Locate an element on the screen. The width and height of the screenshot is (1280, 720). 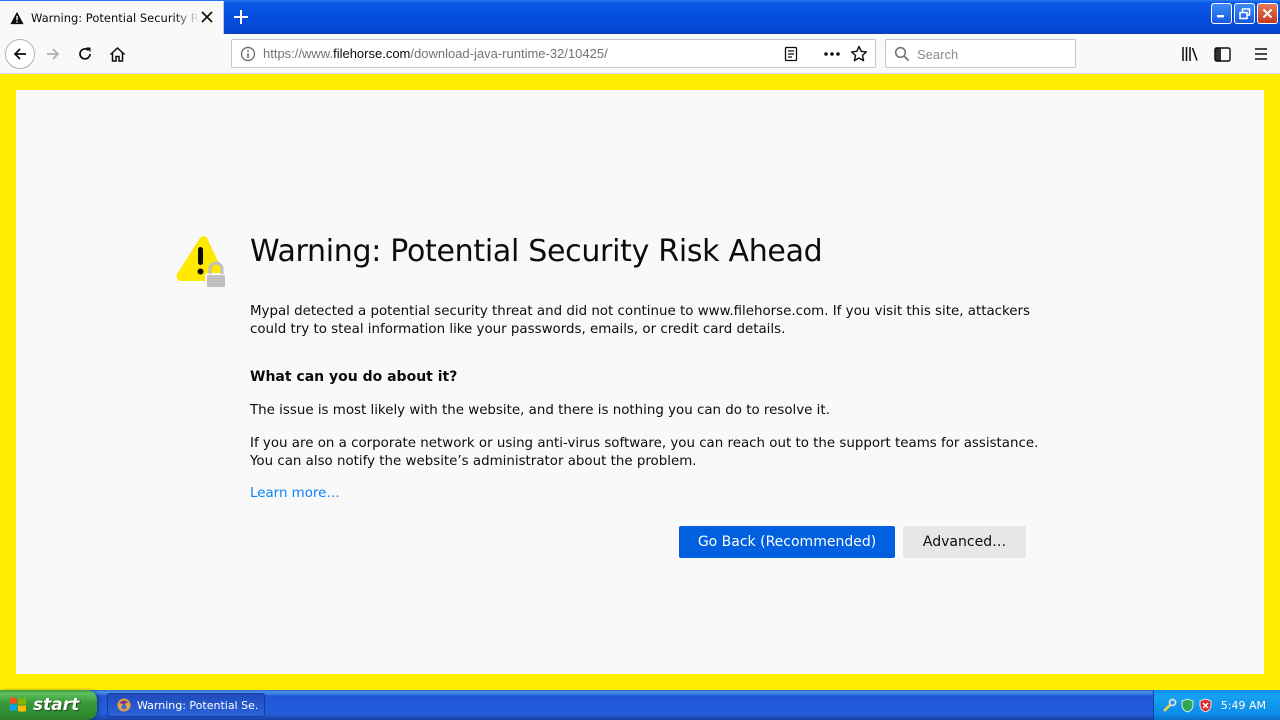
reload-button is located at coordinates (85, 54).